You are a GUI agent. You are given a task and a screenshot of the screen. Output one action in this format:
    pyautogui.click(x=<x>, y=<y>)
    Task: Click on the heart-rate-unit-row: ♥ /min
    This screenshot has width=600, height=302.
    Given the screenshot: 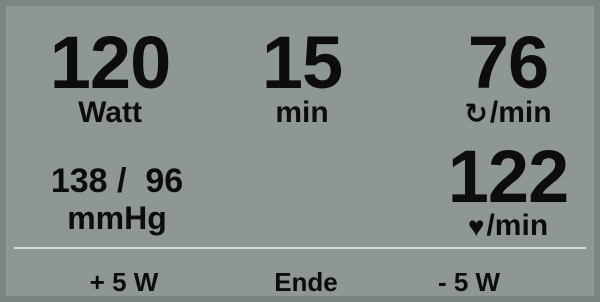 What is the action you would take?
    pyautogui.click(x=508, y=226)
    